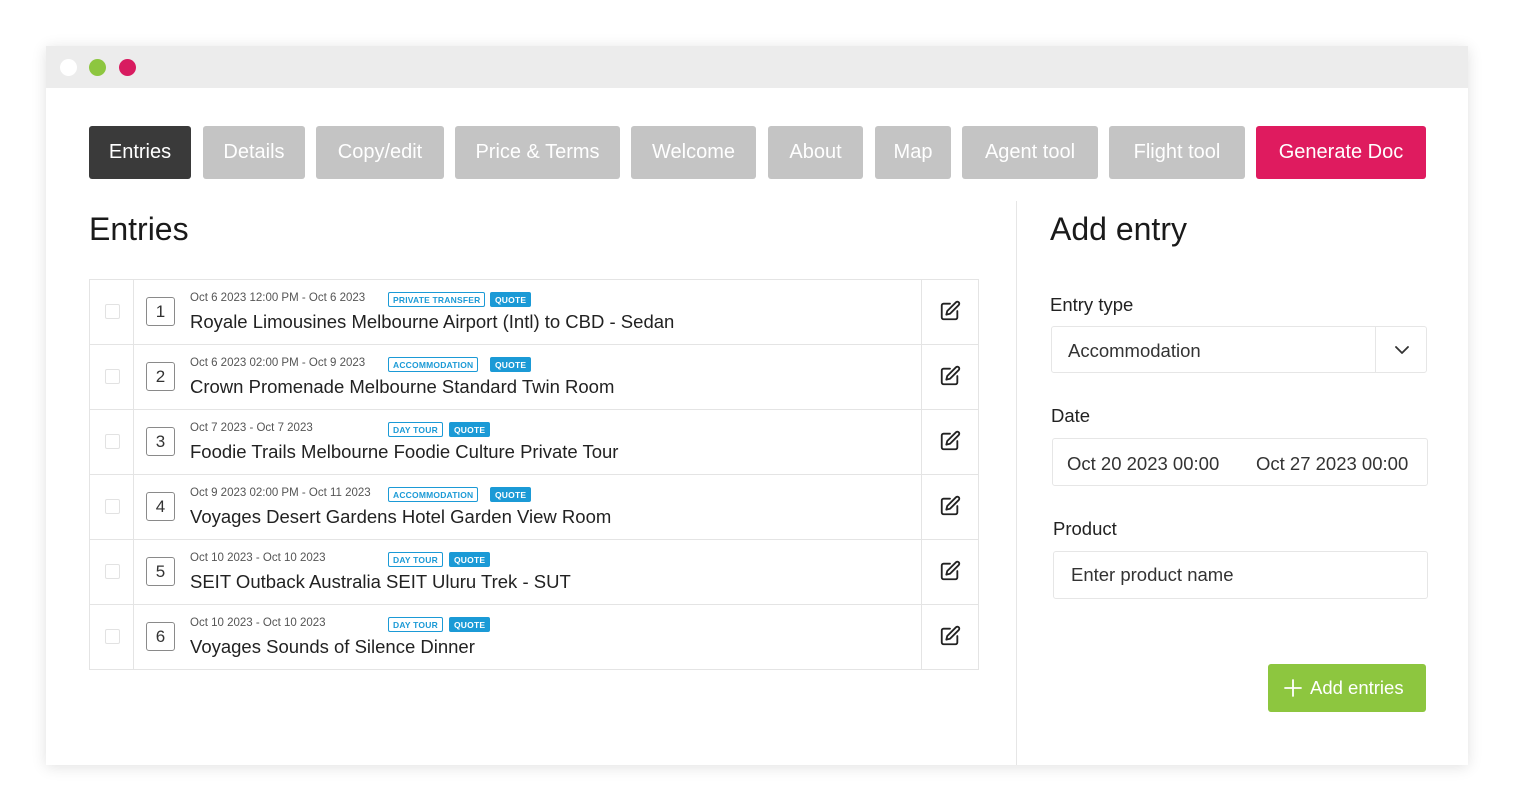 The height and width of the screenshot is (811, 1514). I want to click on title-bar, so click(757, 67).